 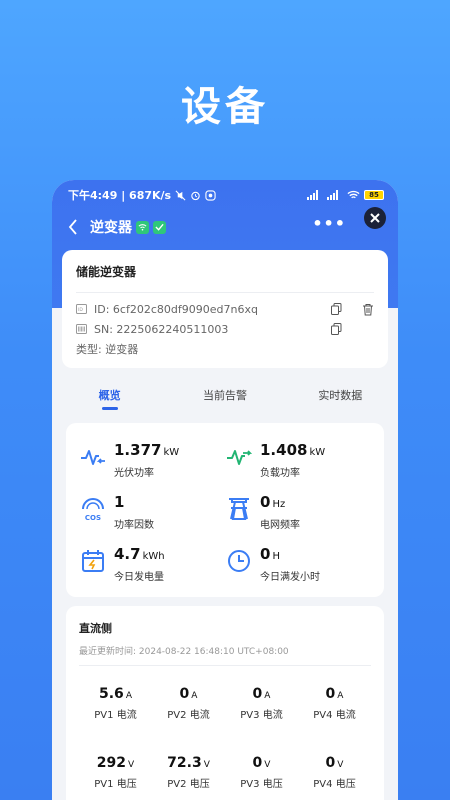 I want to click on clock-icon, so click(x=239, y=561).